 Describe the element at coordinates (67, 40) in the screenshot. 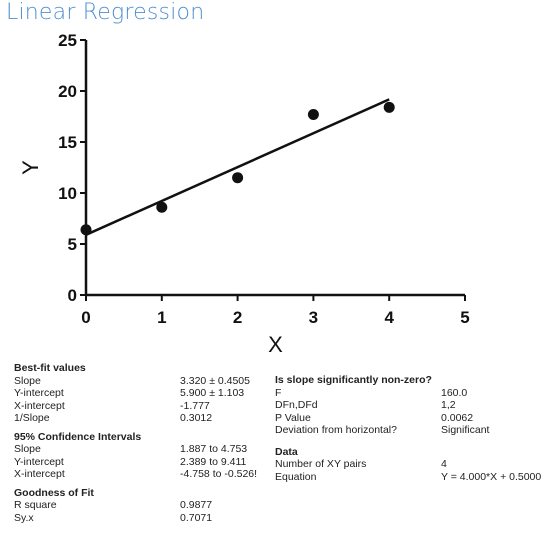

I see `y-tick-label: 25` at that location.